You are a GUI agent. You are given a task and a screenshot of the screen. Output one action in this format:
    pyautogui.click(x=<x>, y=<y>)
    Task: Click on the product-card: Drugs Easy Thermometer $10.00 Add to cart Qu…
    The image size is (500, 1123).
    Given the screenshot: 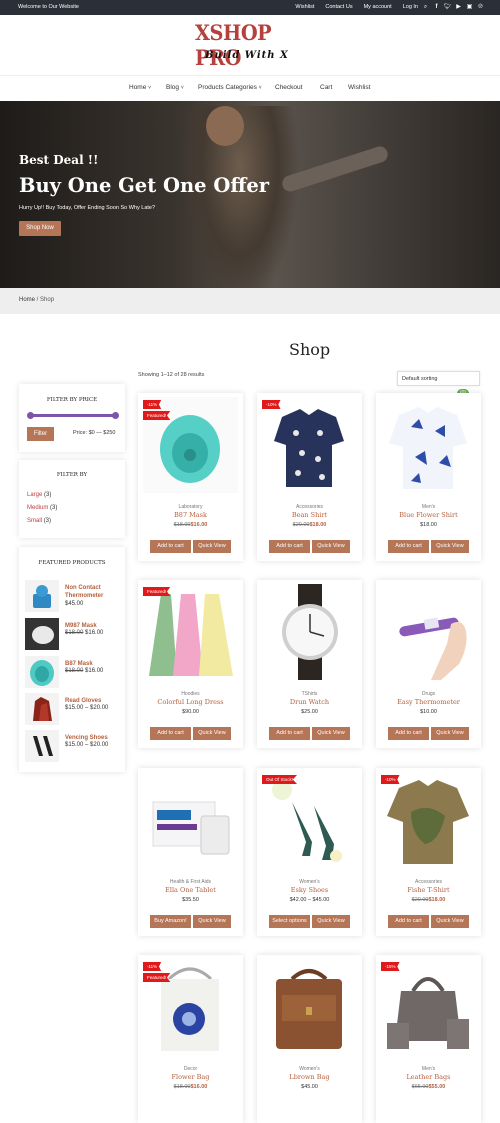 What is the action you would take?
    pyautogui.click(x=428, y=664)
    